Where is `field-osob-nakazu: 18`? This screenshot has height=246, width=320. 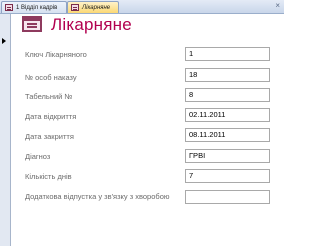 field-osob-nakazu: 18 is located at coordinates (227, 75).